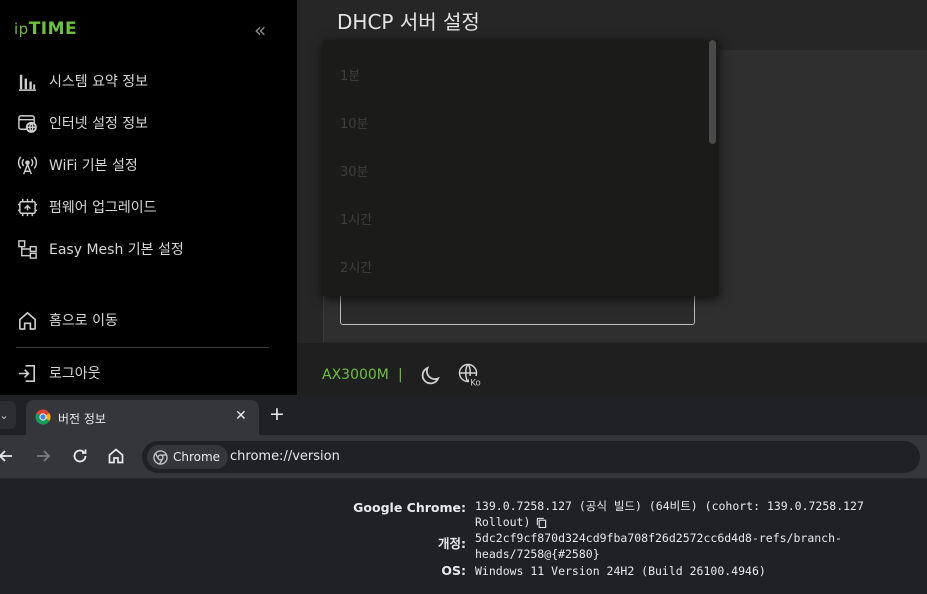  Describe the element at coordinates (142, 347) in the screenshot. I see `sidebar-divider` at that location.